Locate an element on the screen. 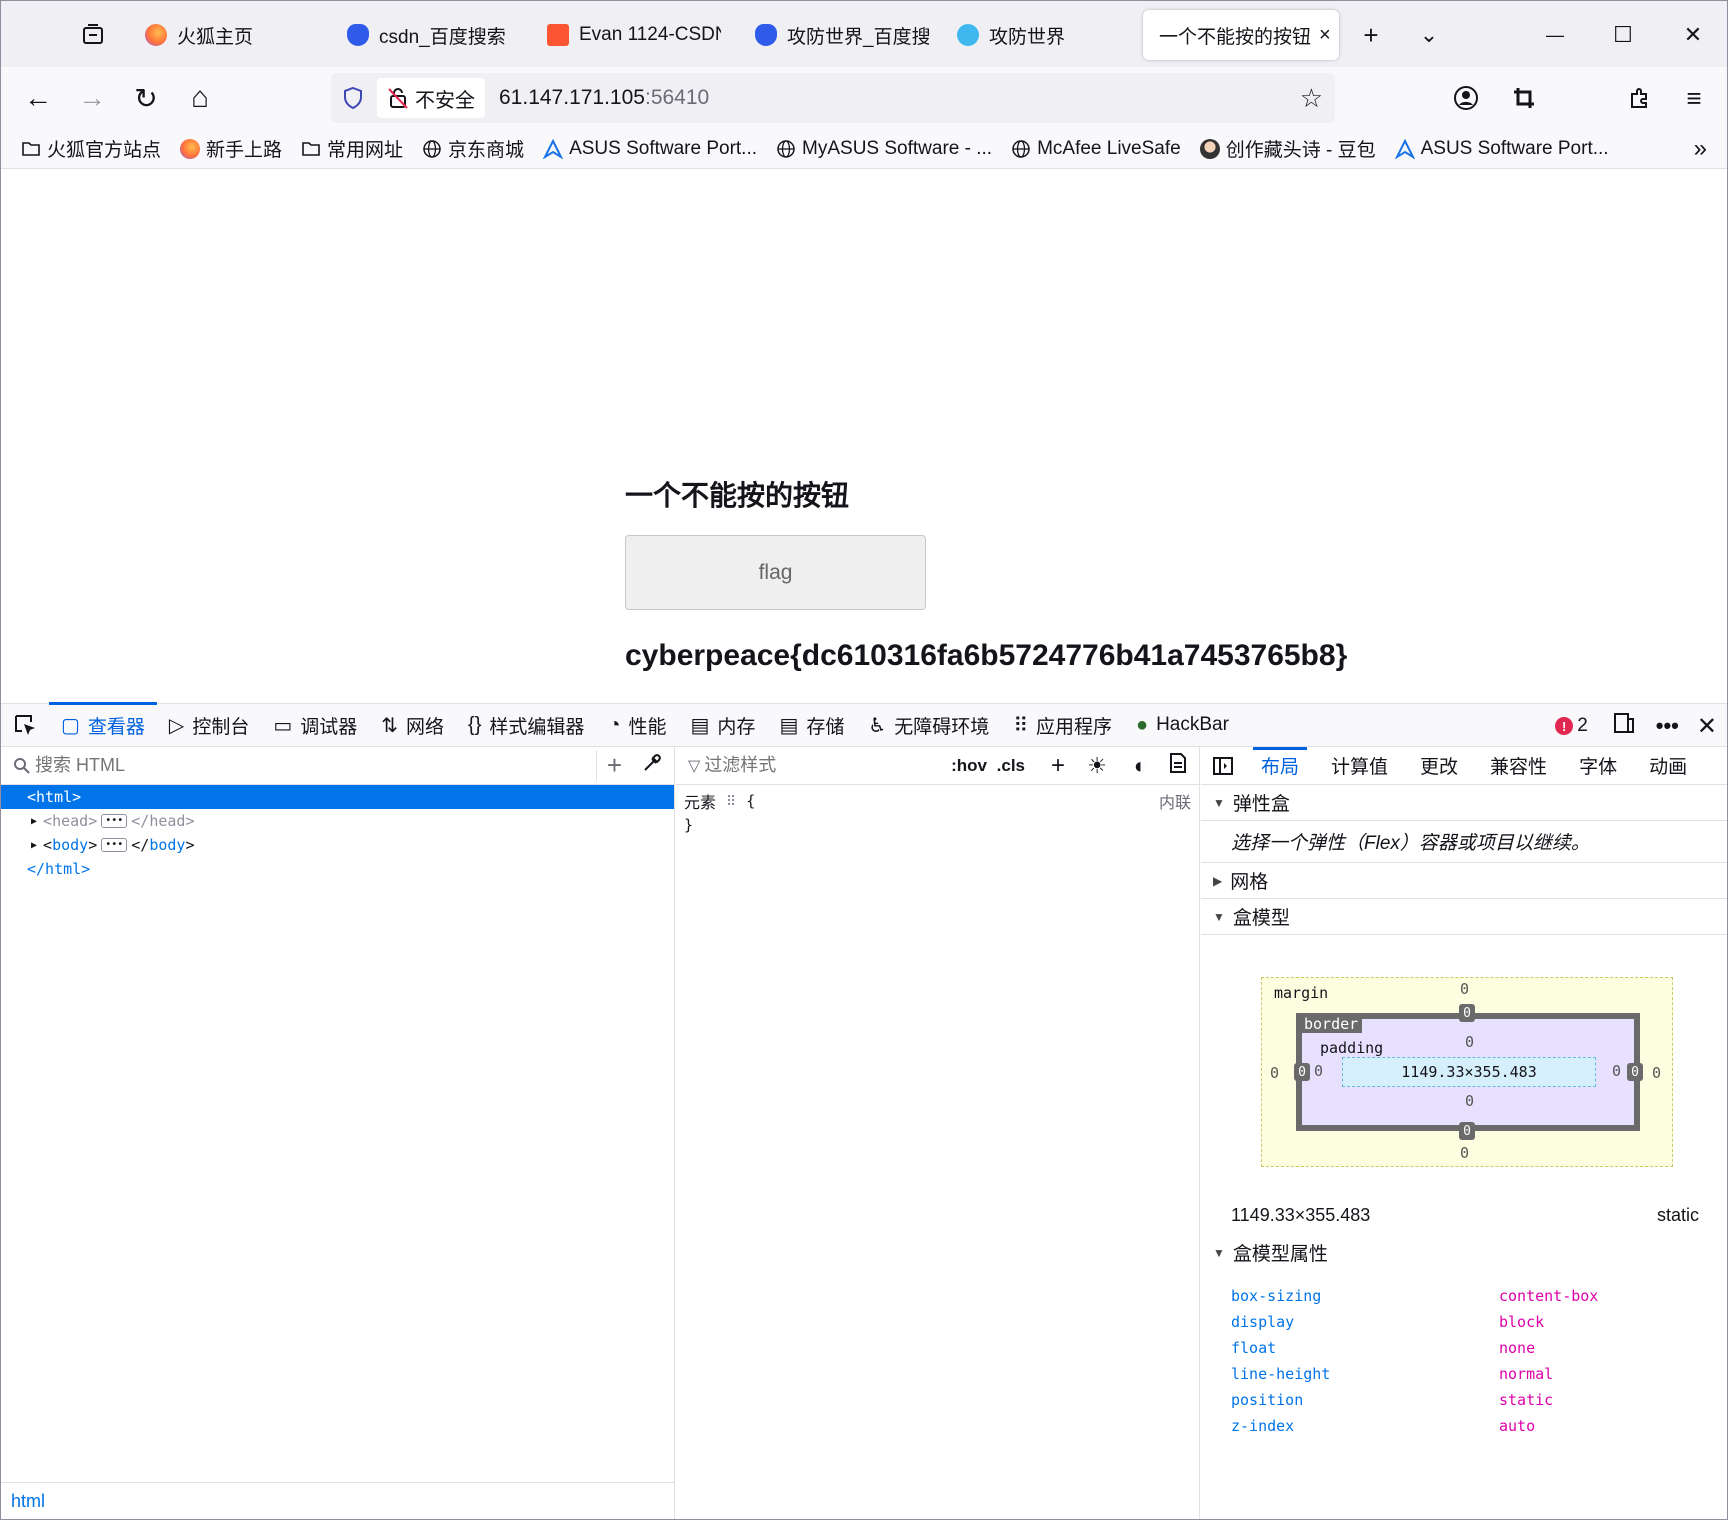  bookmark-item: 创作藏头诗 - 豆包 is located at coordinates (1287, 148).